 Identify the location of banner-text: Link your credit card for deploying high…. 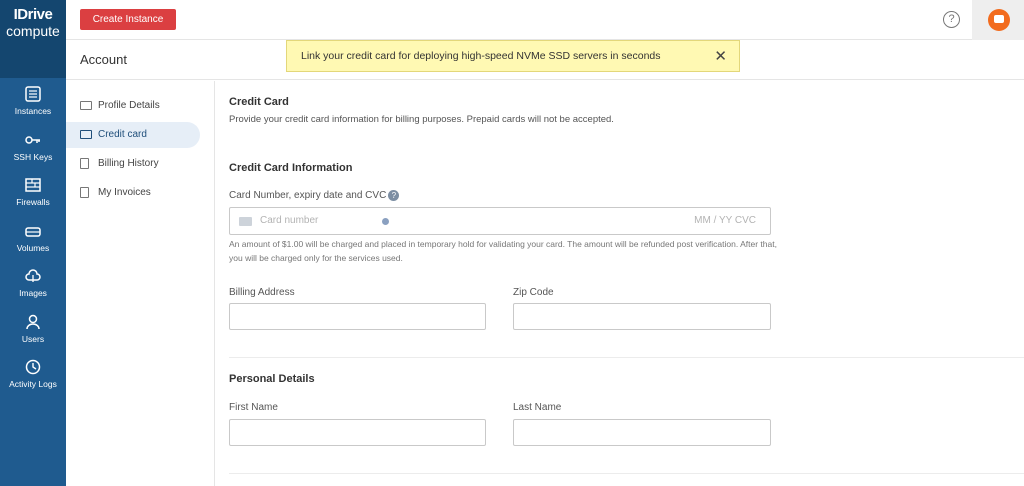
(481, 56).